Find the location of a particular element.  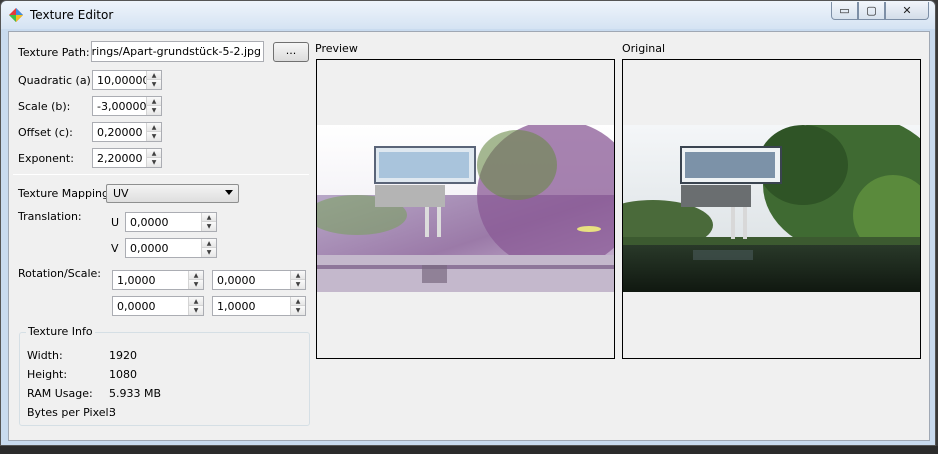

rotation-scale-label: Rotation/Scale: is located at coordinates (60, 273).